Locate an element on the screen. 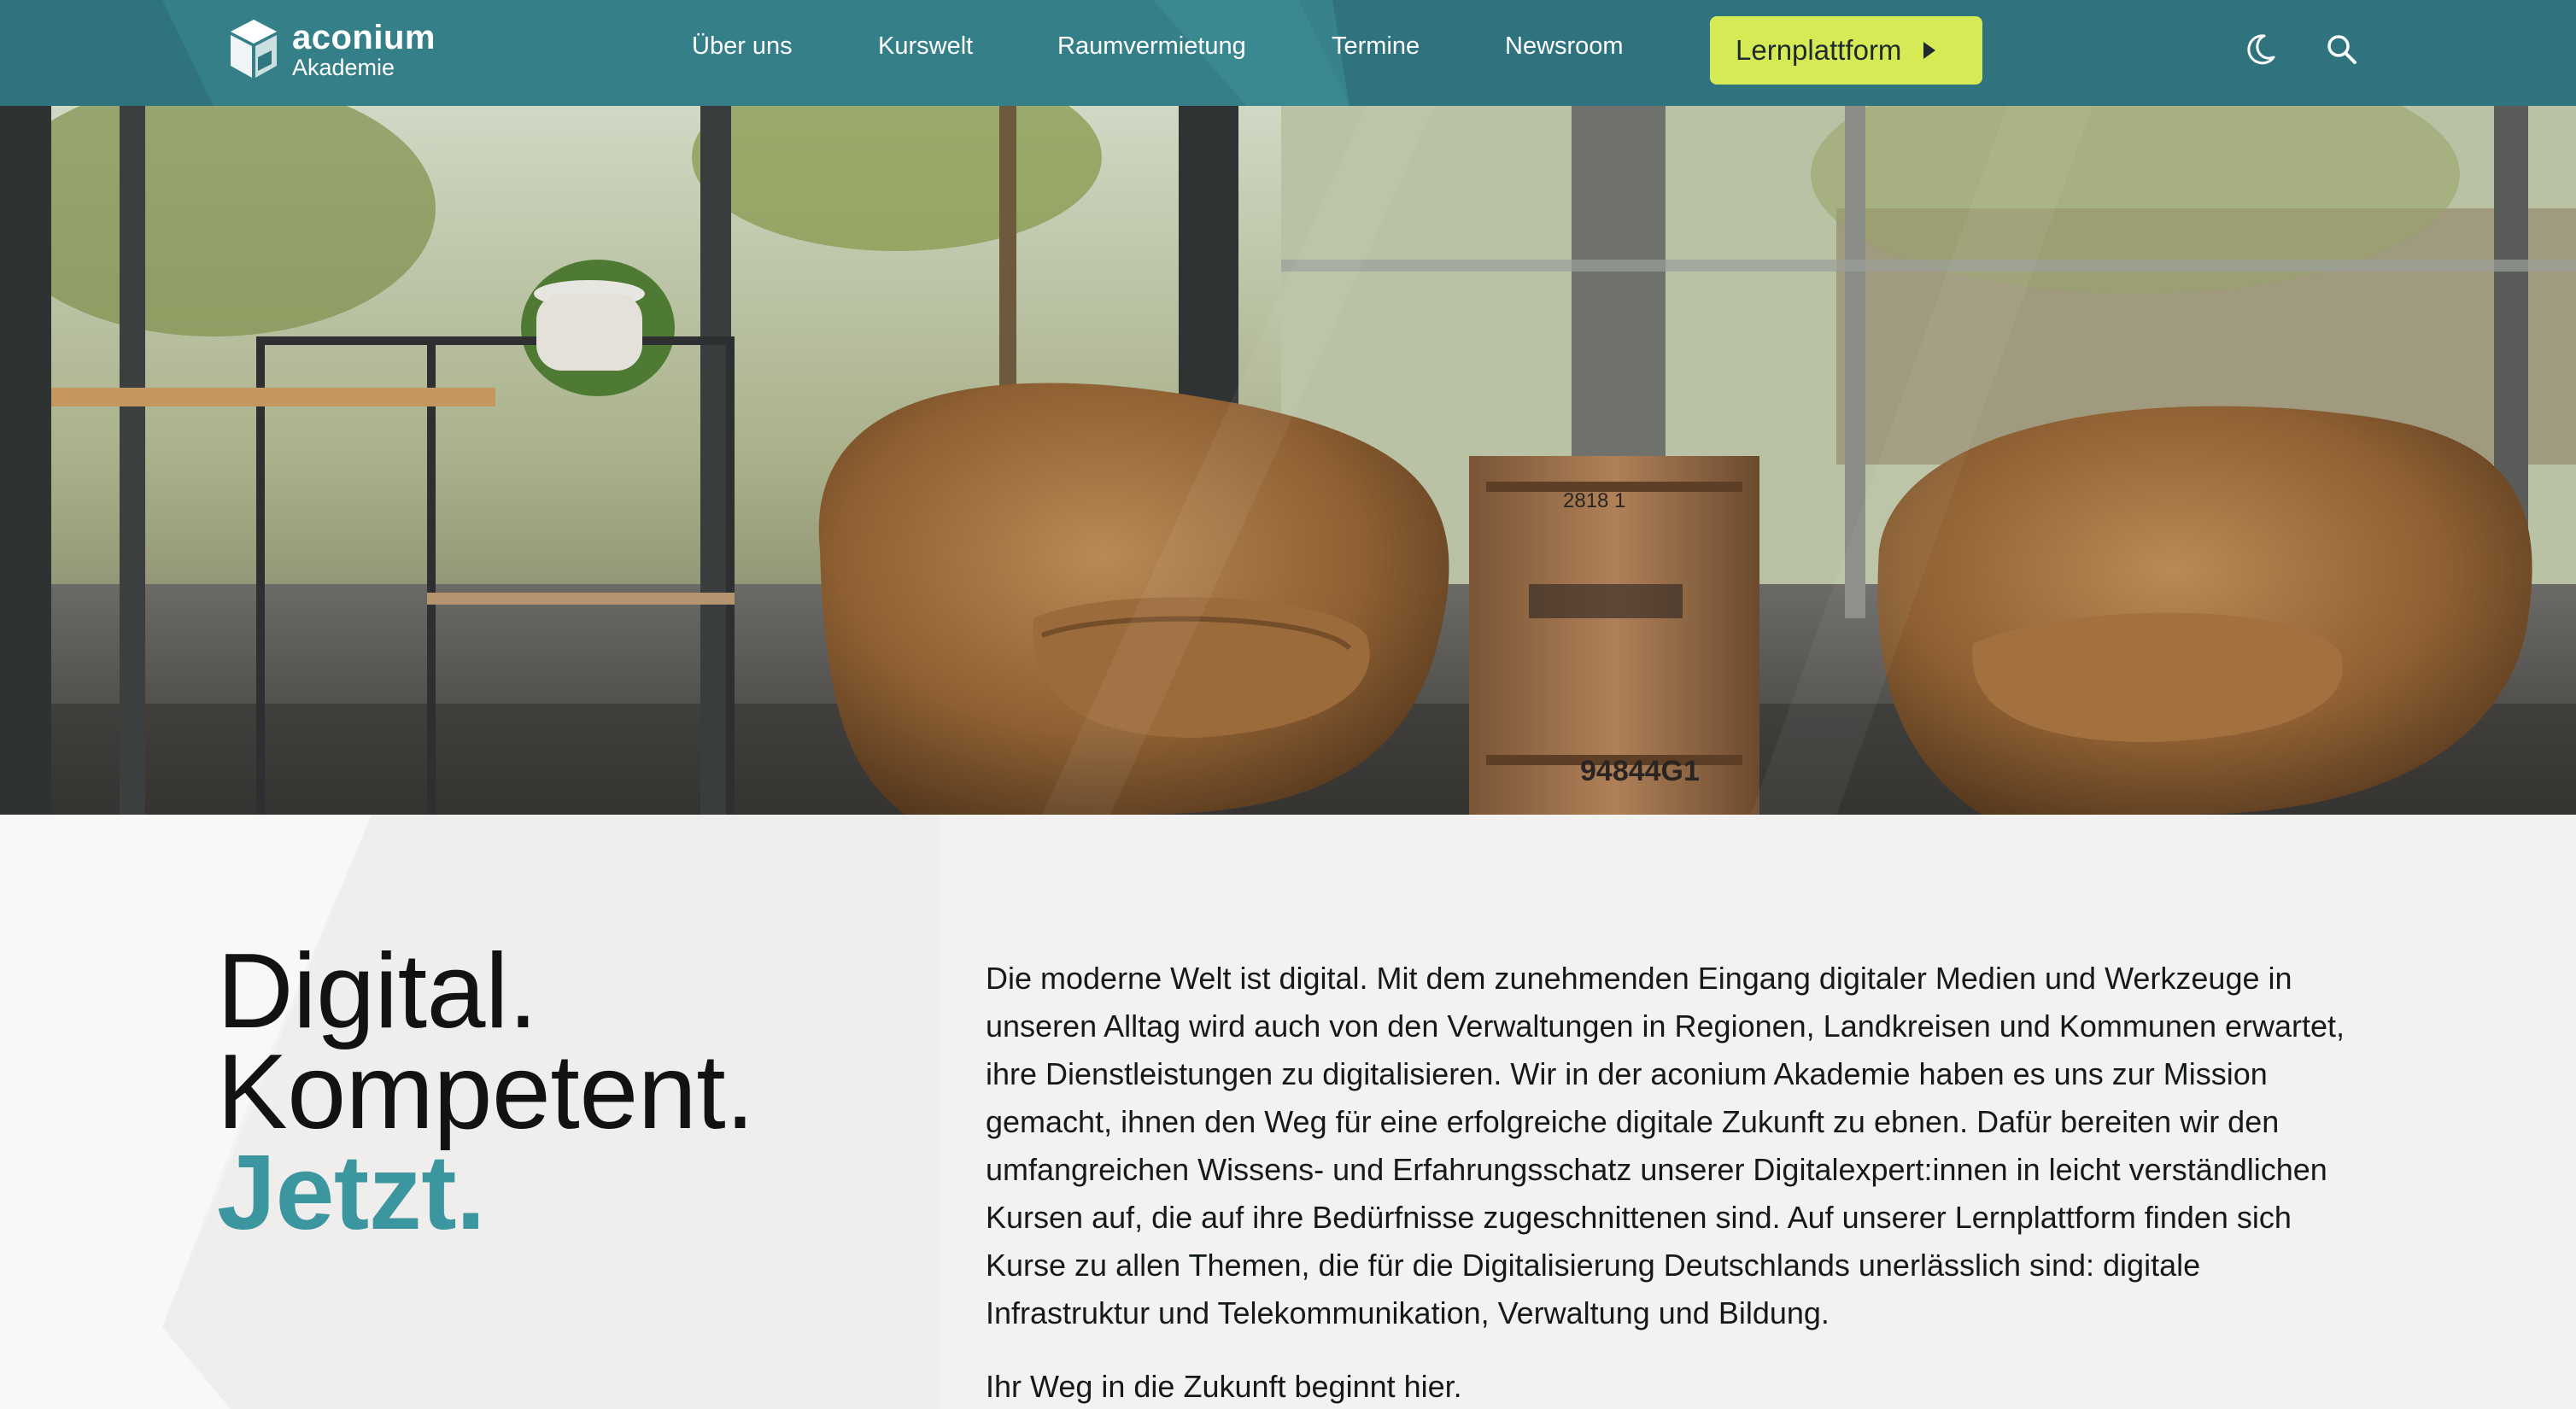  search-button is located at coordinates (2342, 49).